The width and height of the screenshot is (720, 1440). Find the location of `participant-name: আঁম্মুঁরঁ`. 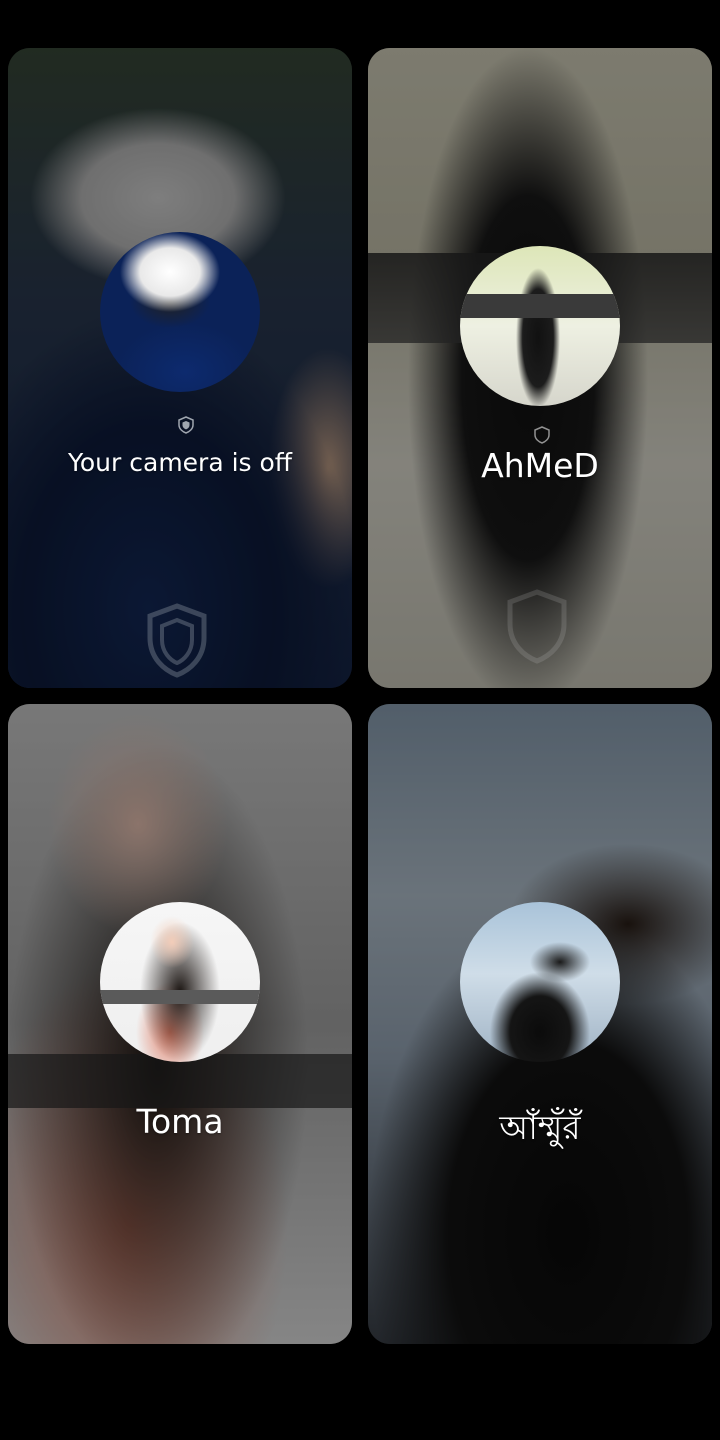

participant-name: আঁম্মুঁরঁ is located at coordinates (540, 1127).